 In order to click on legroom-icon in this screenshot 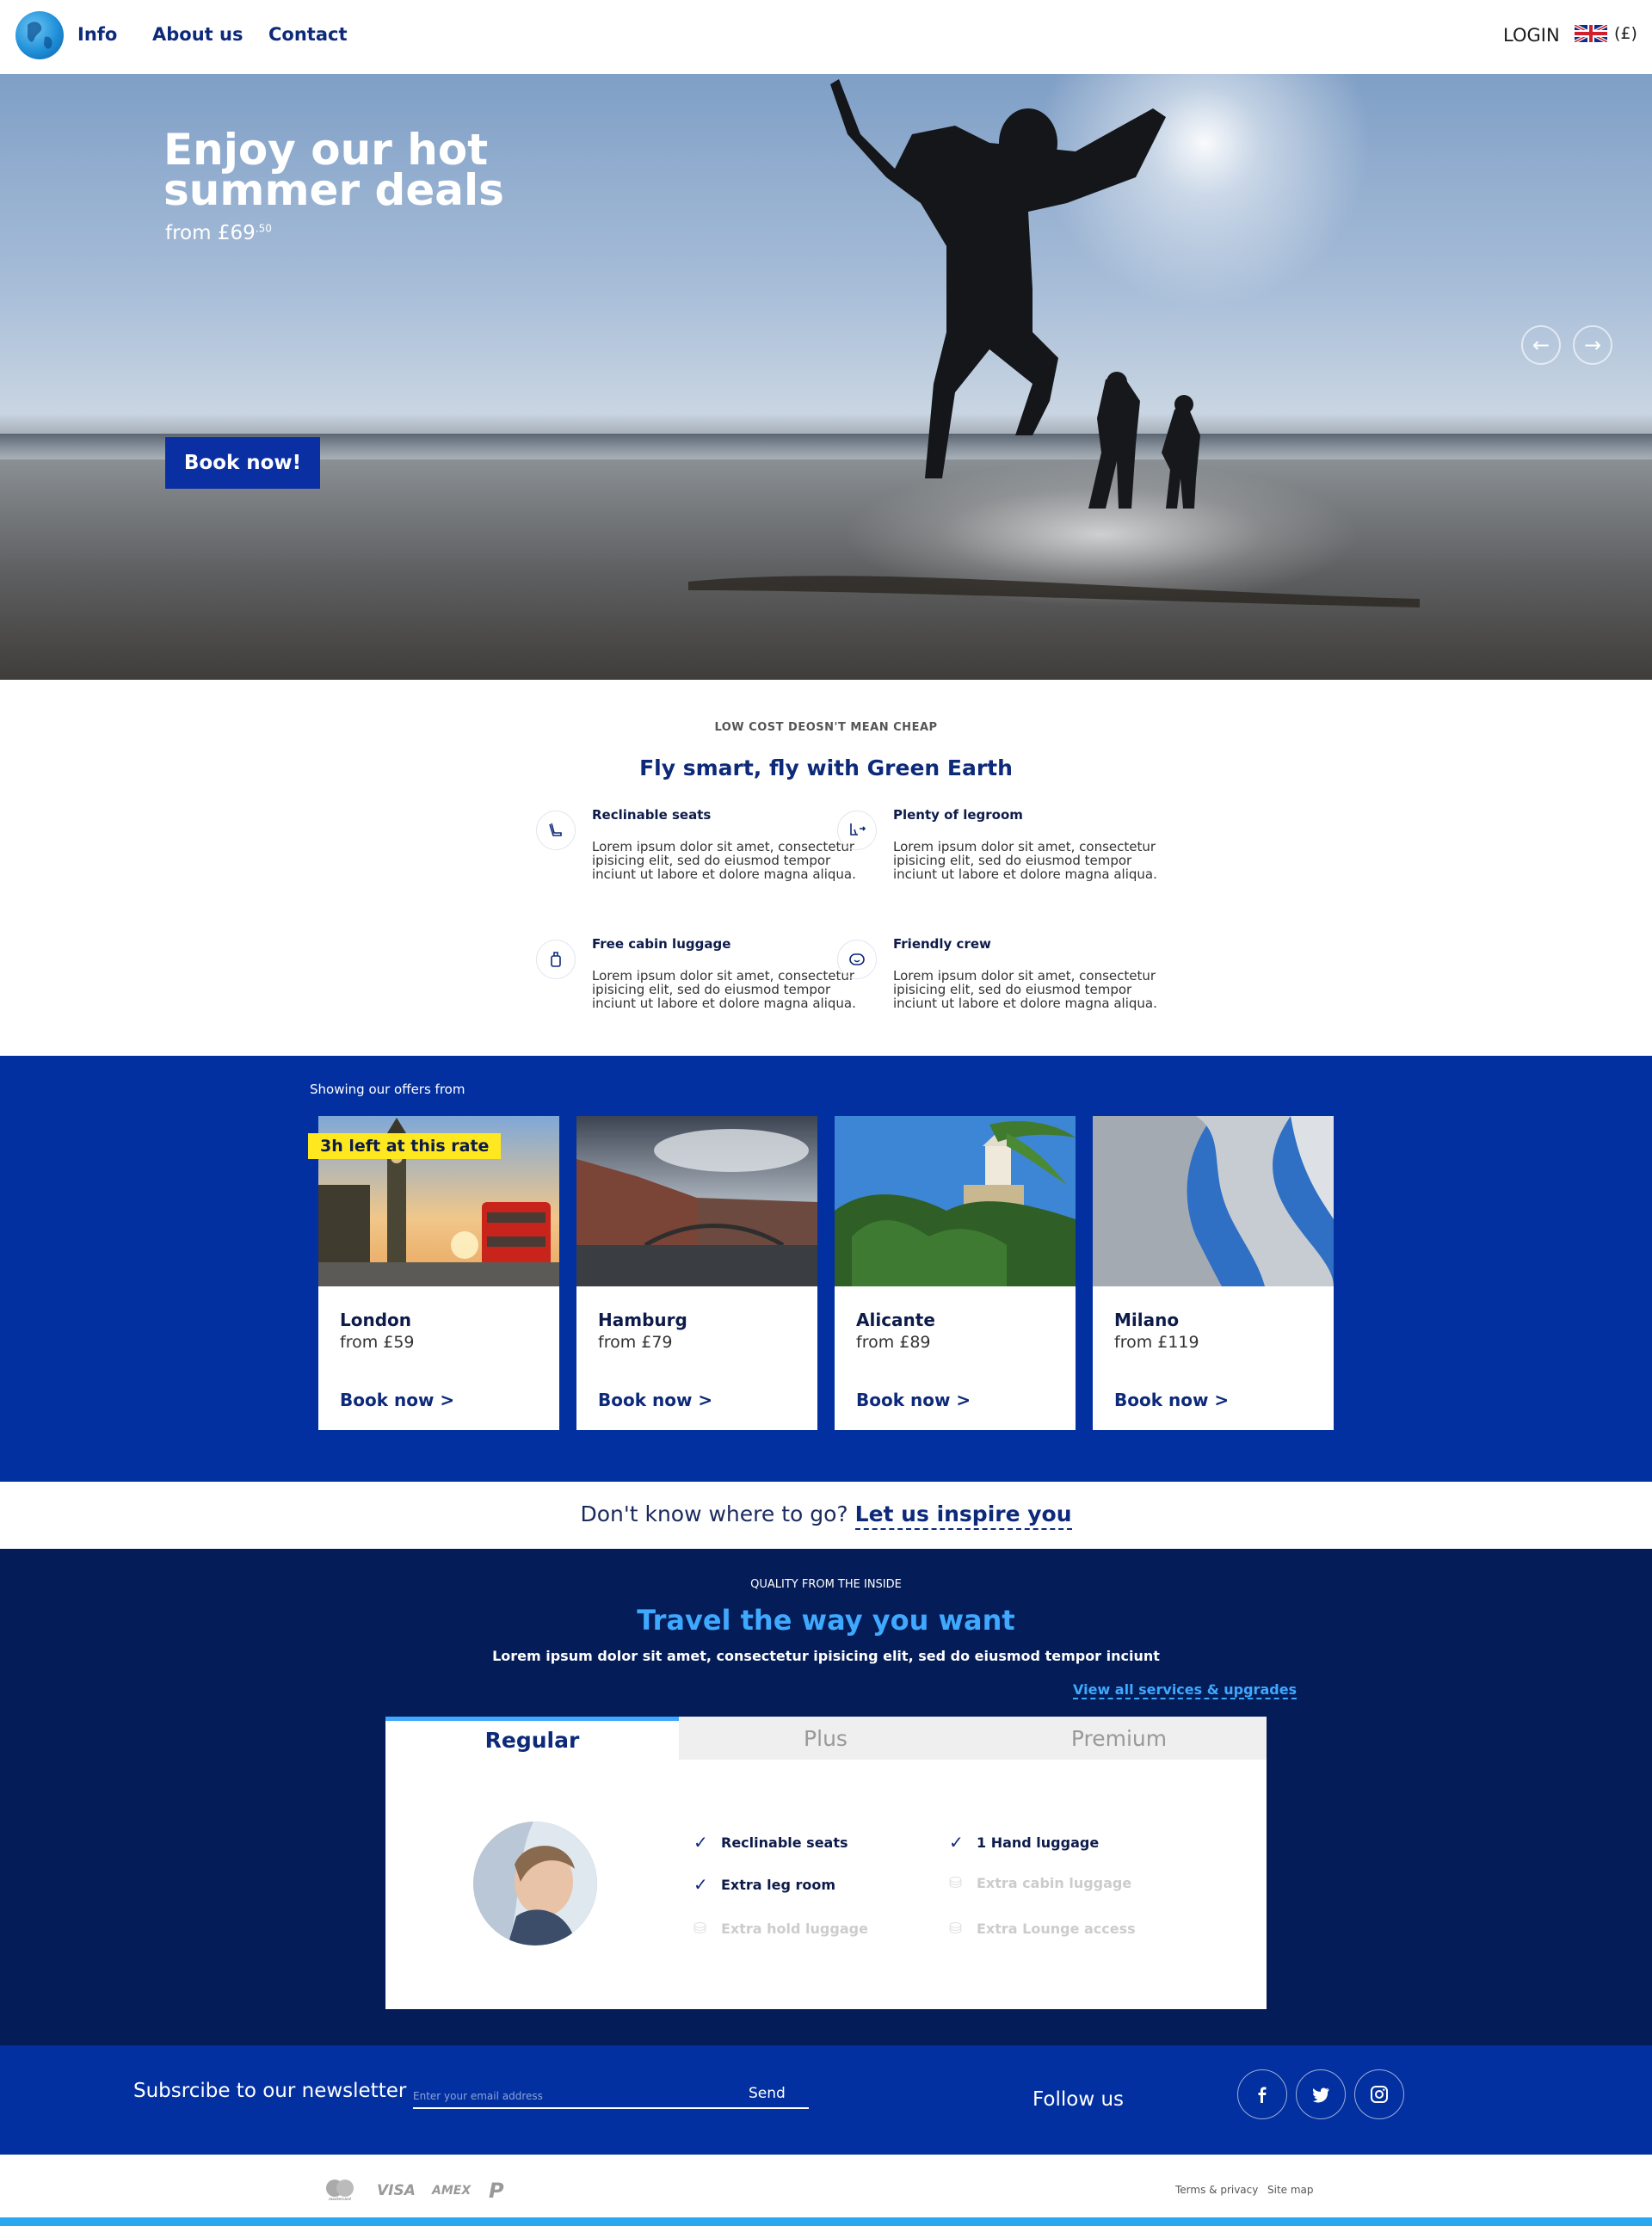, I will do `click(857, 830)`.